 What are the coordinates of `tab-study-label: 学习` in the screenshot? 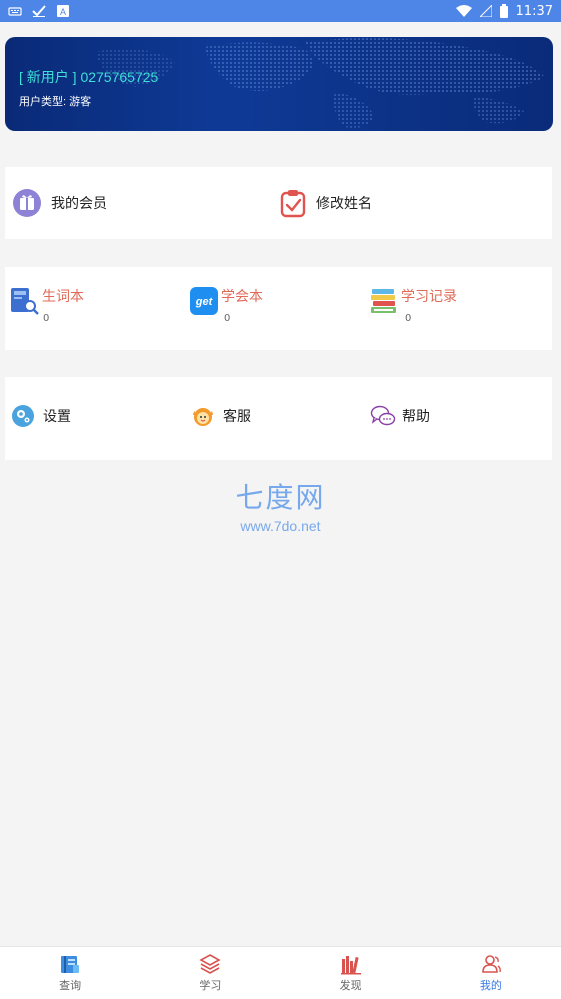 It's located at (210, 986).